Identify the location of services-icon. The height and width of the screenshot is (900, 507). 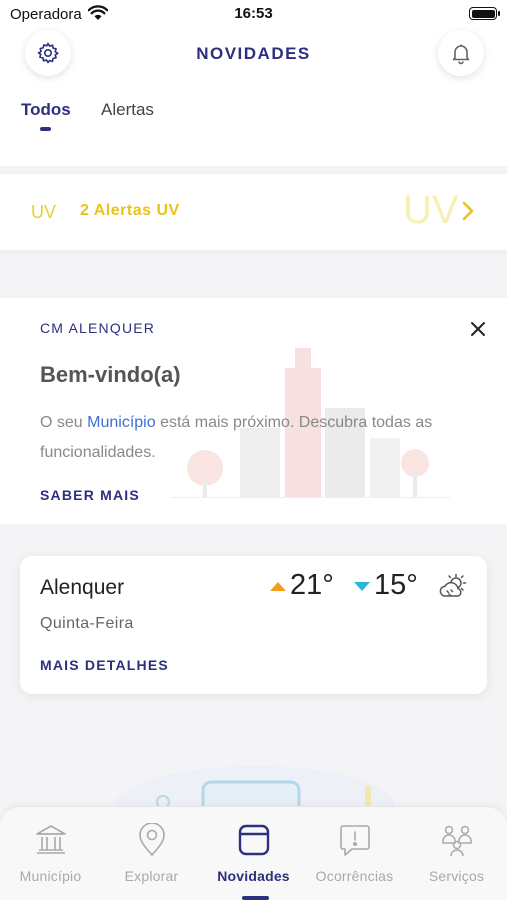
(456, 840).